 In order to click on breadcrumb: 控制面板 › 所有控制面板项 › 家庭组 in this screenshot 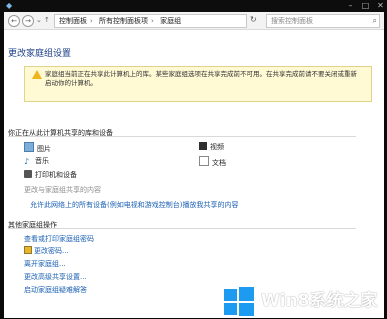, I will do `click(150, 21)`.